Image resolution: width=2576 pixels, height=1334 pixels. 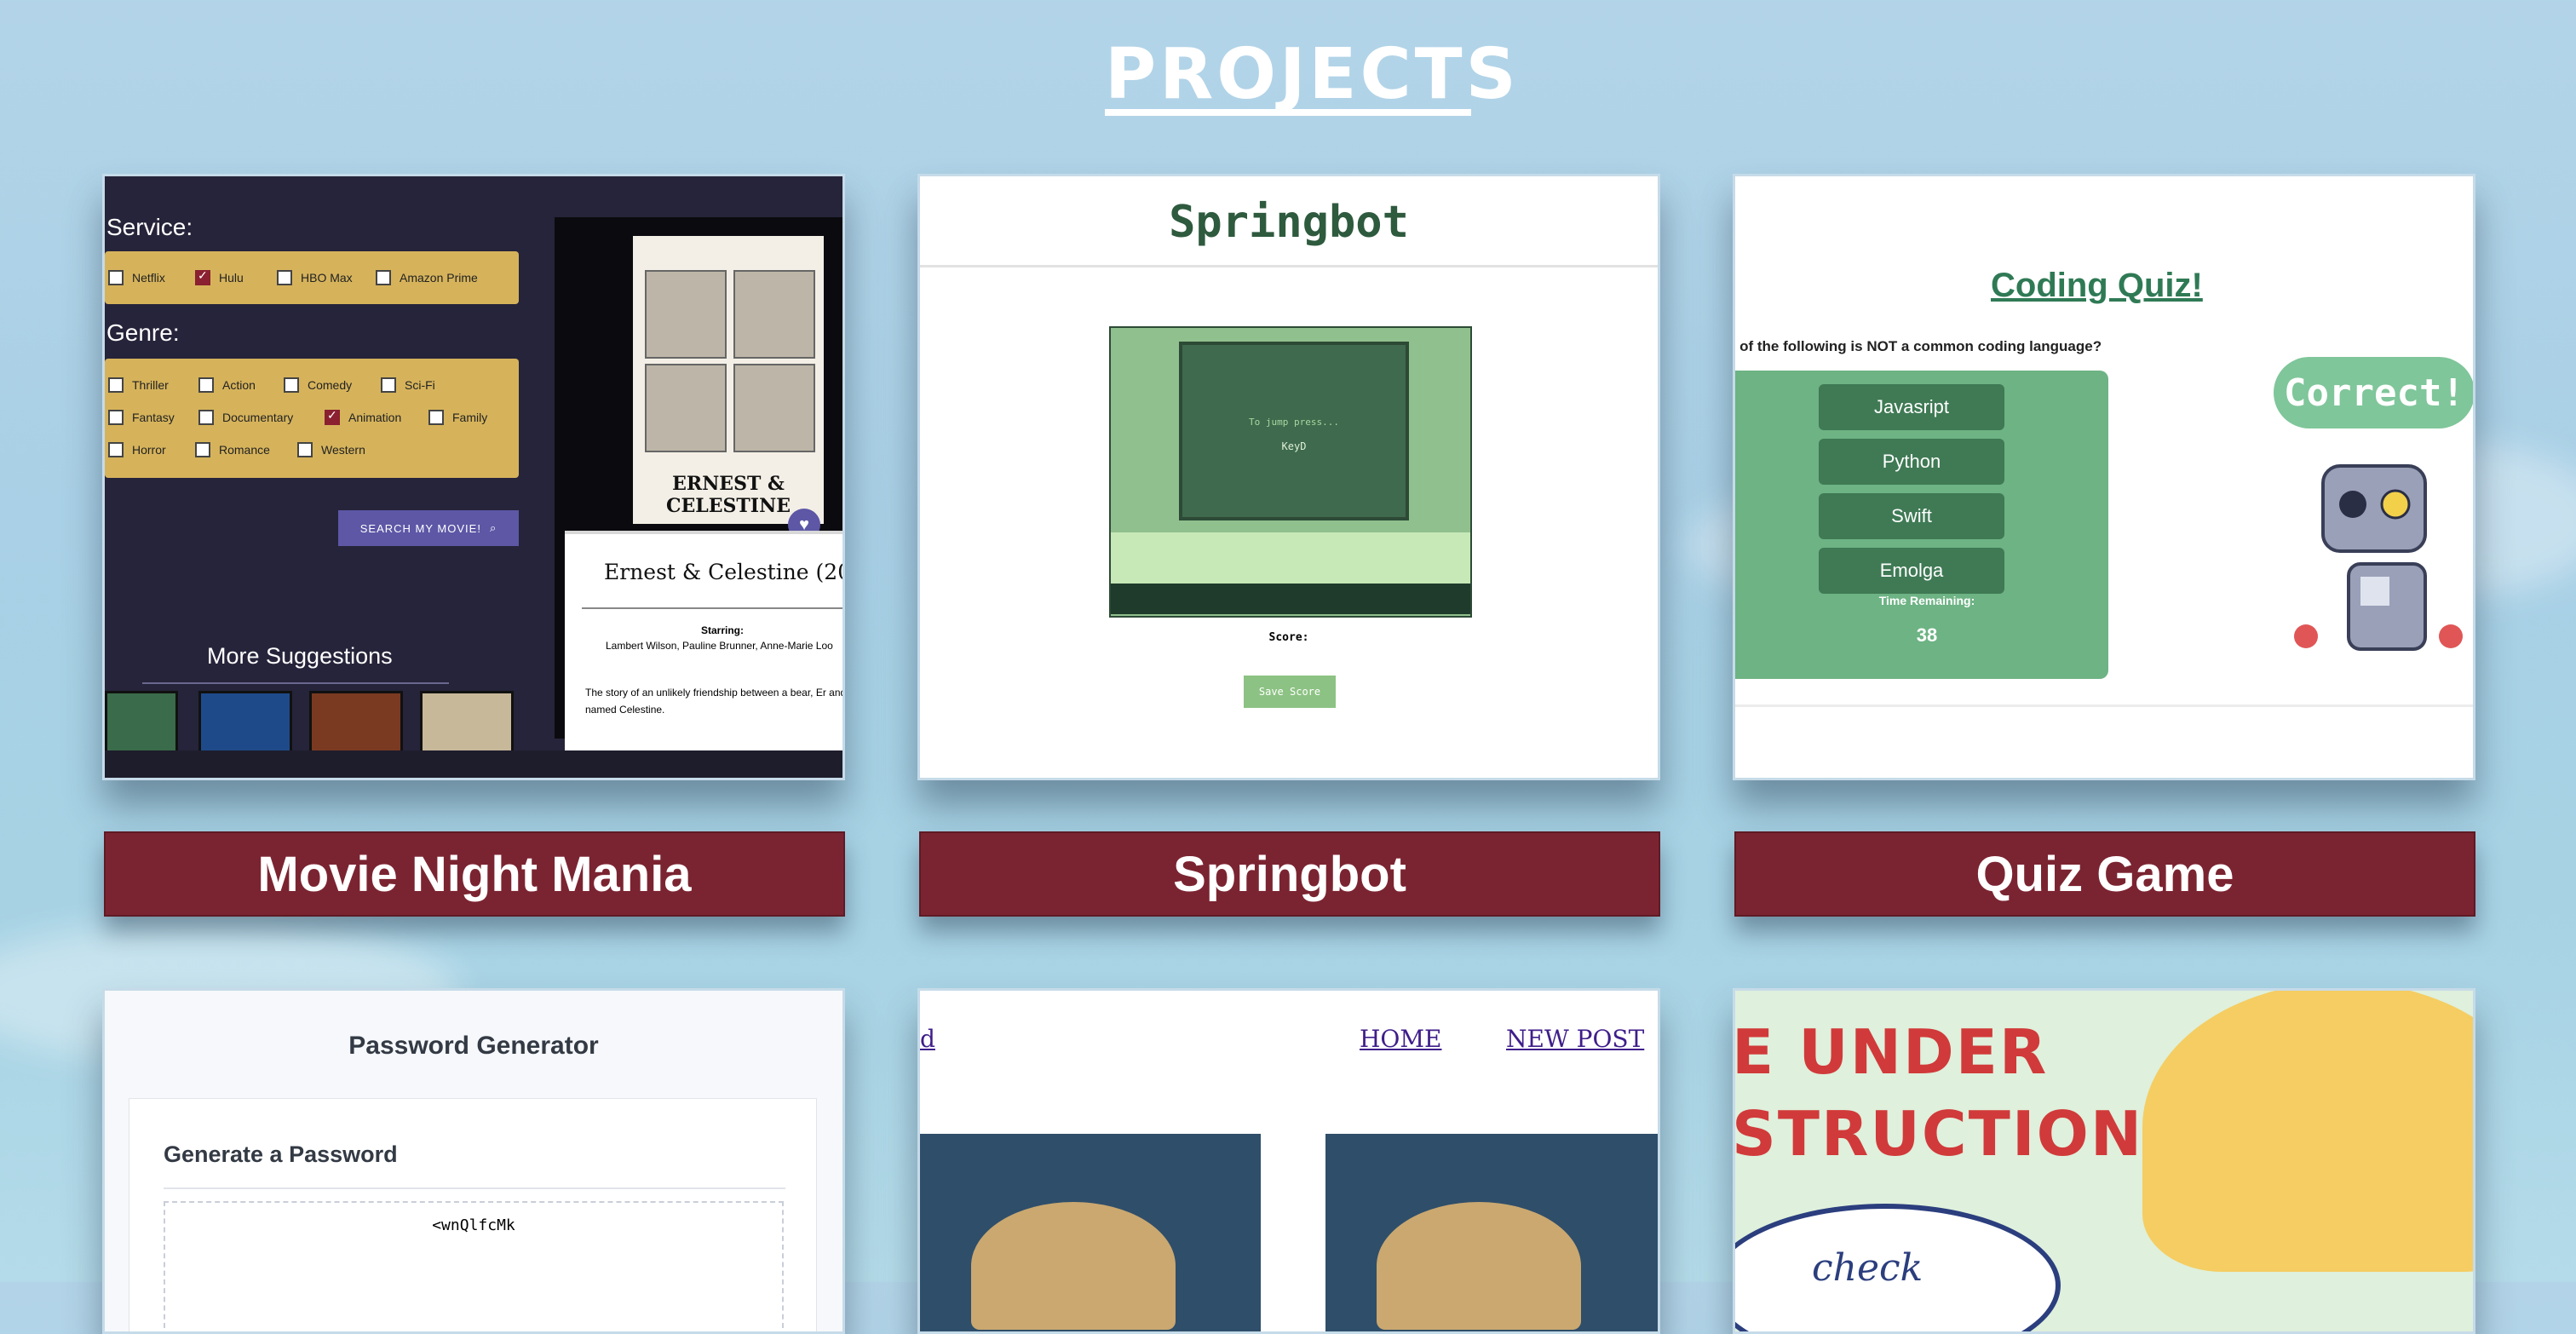 What do you see at coordinates (1912, 571) in the screenshot?
I see `answer-button: Emolga` at bounding box center [1912, 571].